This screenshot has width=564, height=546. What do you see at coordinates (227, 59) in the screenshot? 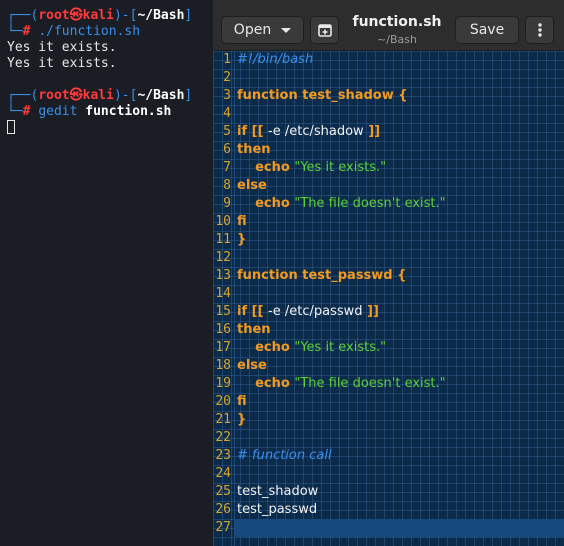
I see `line-number: 1` at bounding box center [227, 59].